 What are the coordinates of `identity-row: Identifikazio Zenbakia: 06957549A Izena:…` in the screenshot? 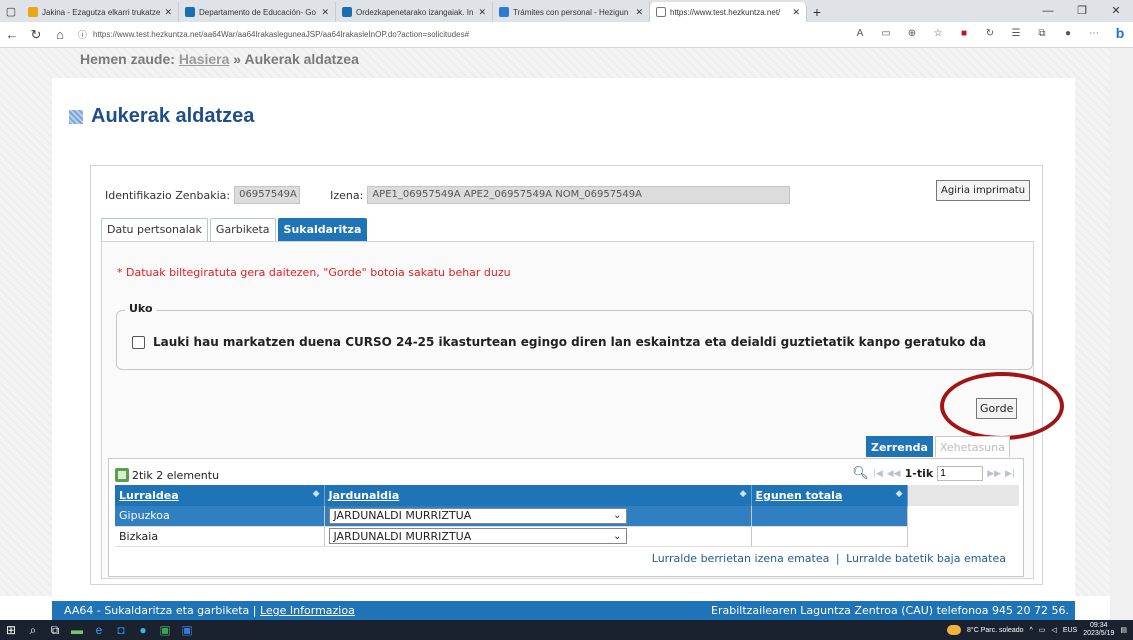 It's located at (448, 195).